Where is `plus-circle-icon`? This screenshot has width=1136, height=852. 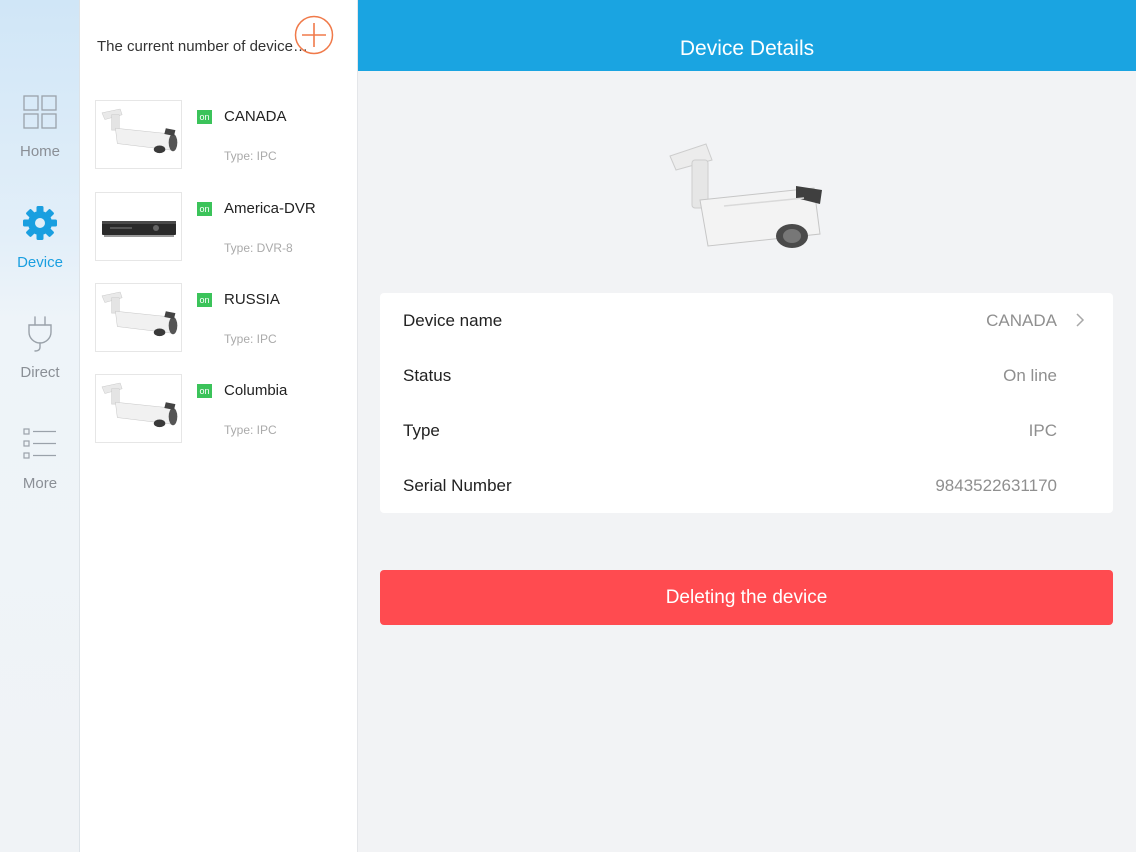
plus-circle-icon is located at coordinates (314, 35).